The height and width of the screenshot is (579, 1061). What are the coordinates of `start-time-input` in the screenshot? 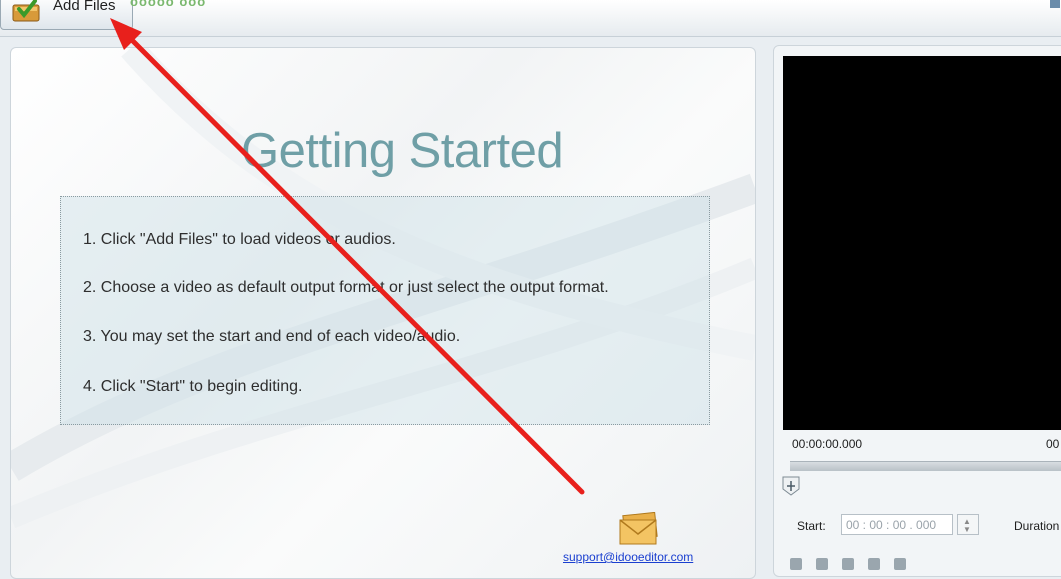 It's located at (897, 524).